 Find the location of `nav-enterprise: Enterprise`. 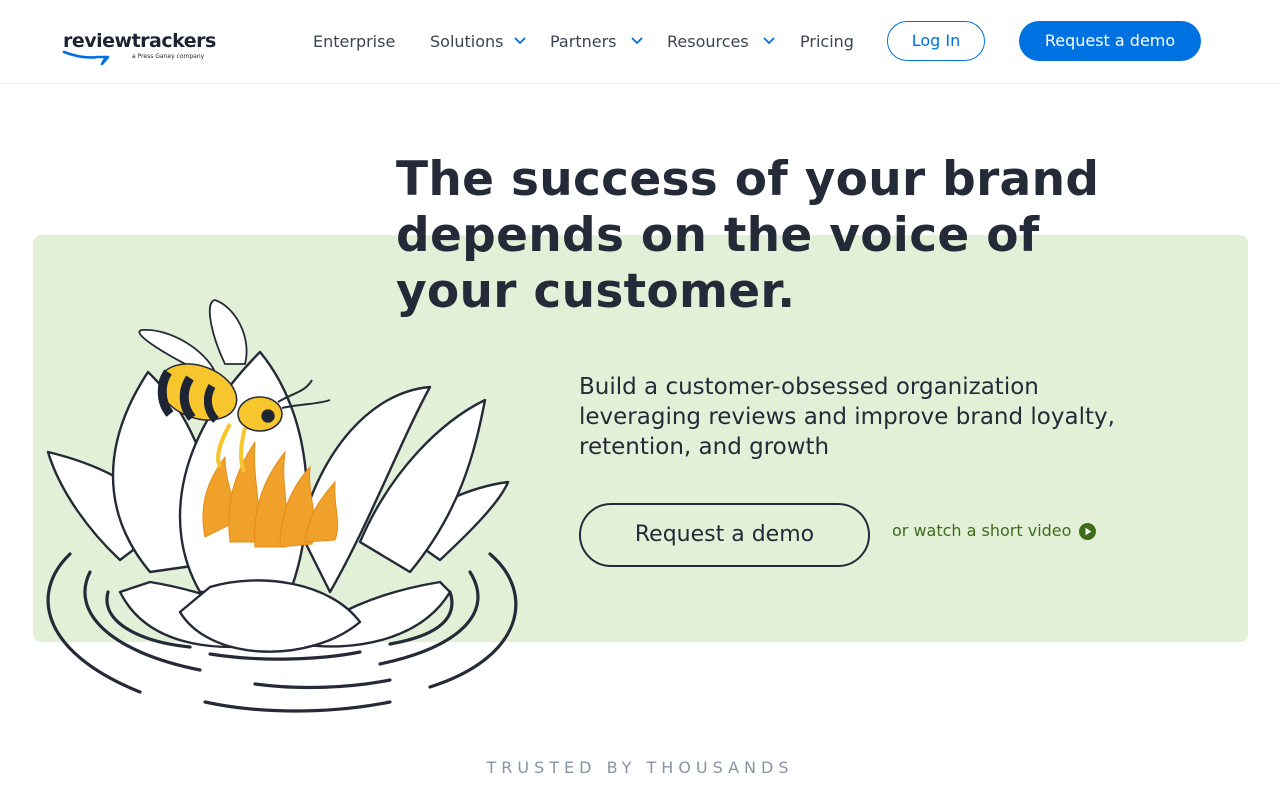

nav-enterprise: Enterprise is located at coordinates (354, 42).